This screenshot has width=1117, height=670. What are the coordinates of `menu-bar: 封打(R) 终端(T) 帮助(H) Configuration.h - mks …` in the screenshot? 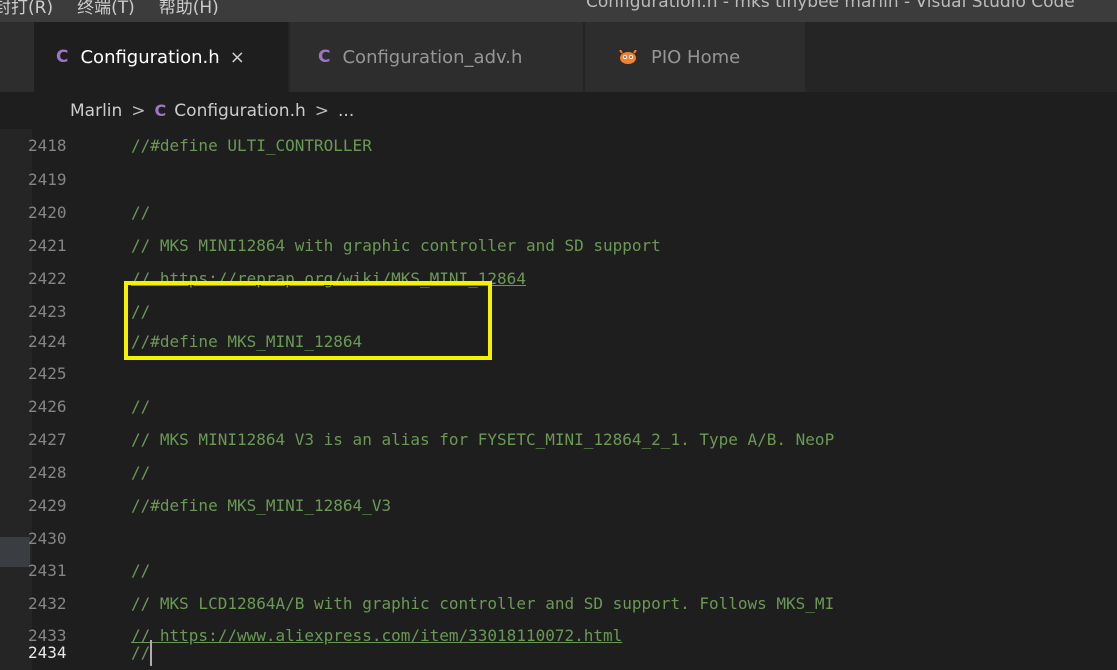 It's located at (558, 11).